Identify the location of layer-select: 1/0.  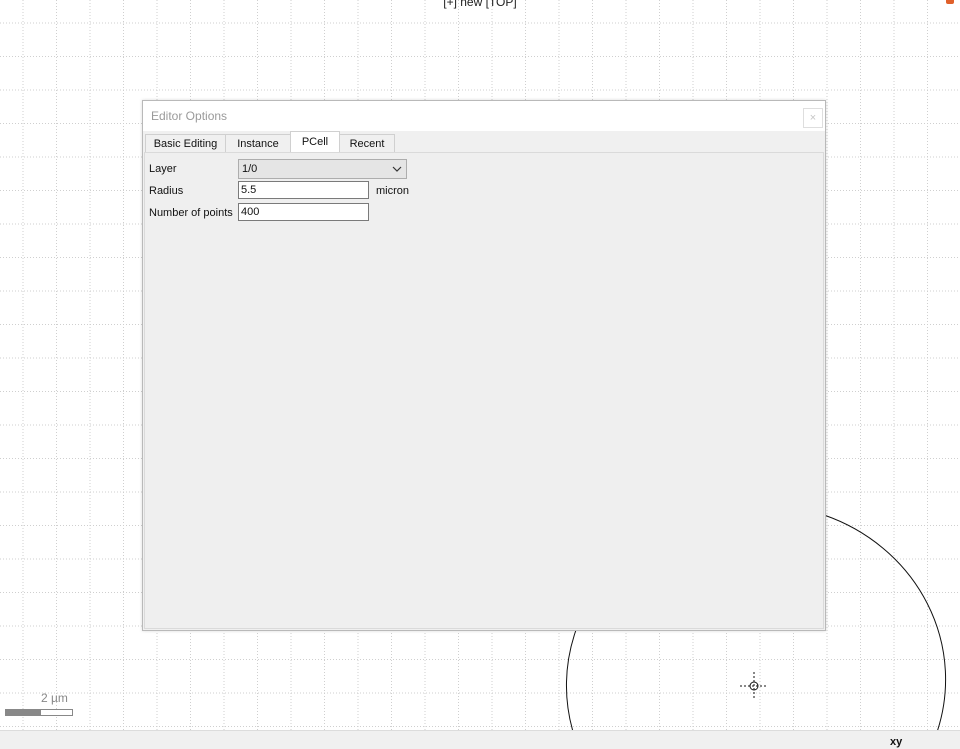
(322, 169).